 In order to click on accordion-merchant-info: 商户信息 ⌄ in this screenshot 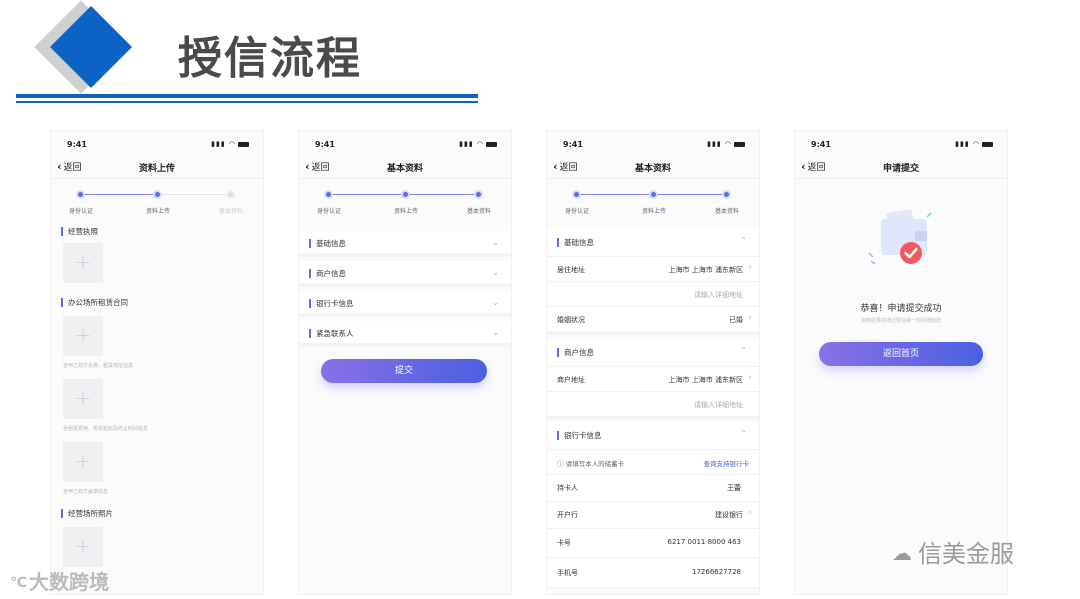, I will do `click(405, 274)`.